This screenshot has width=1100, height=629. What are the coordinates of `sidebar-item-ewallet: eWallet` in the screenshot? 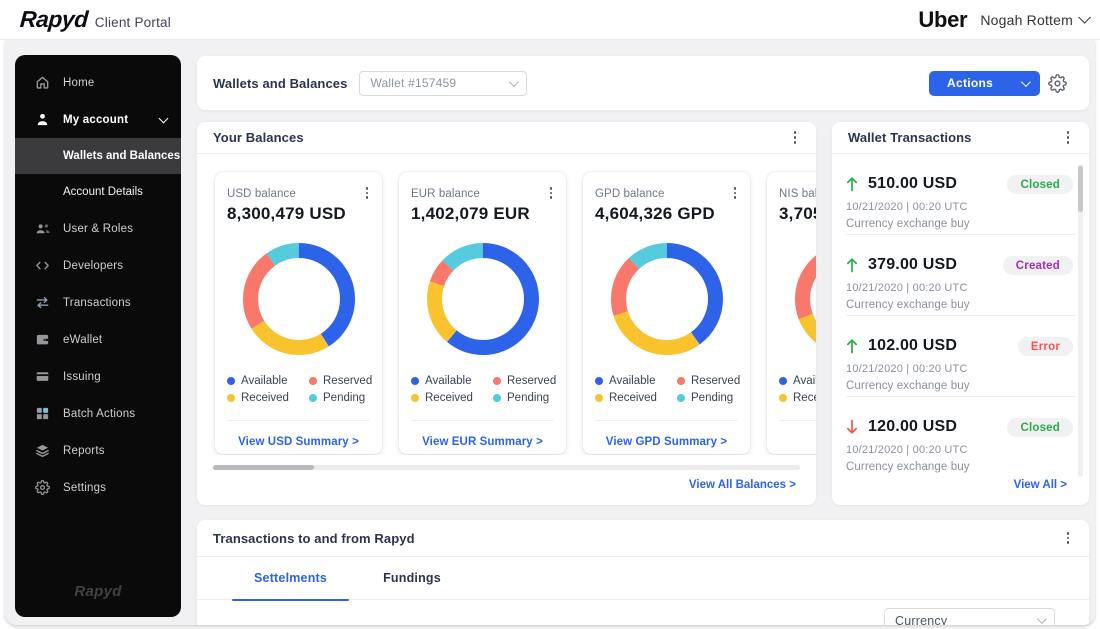 It's located at (98, 339).